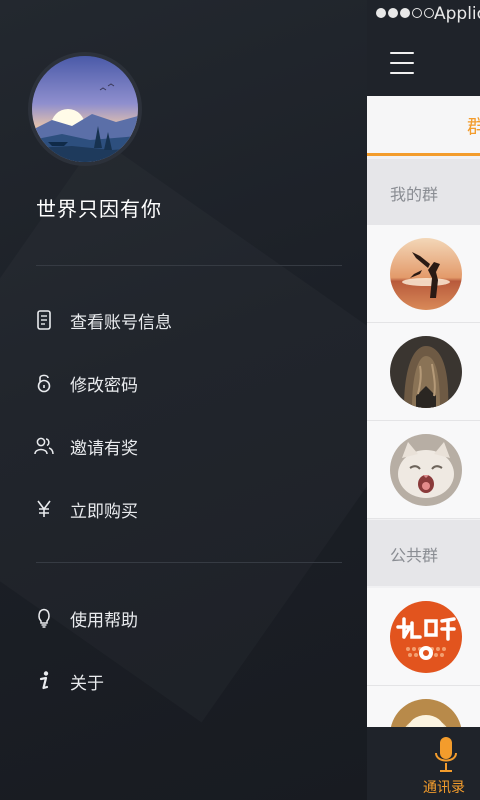 The height and width of the screenshot is (800, 480). I want to click on nav-bar, so click(423, 64).